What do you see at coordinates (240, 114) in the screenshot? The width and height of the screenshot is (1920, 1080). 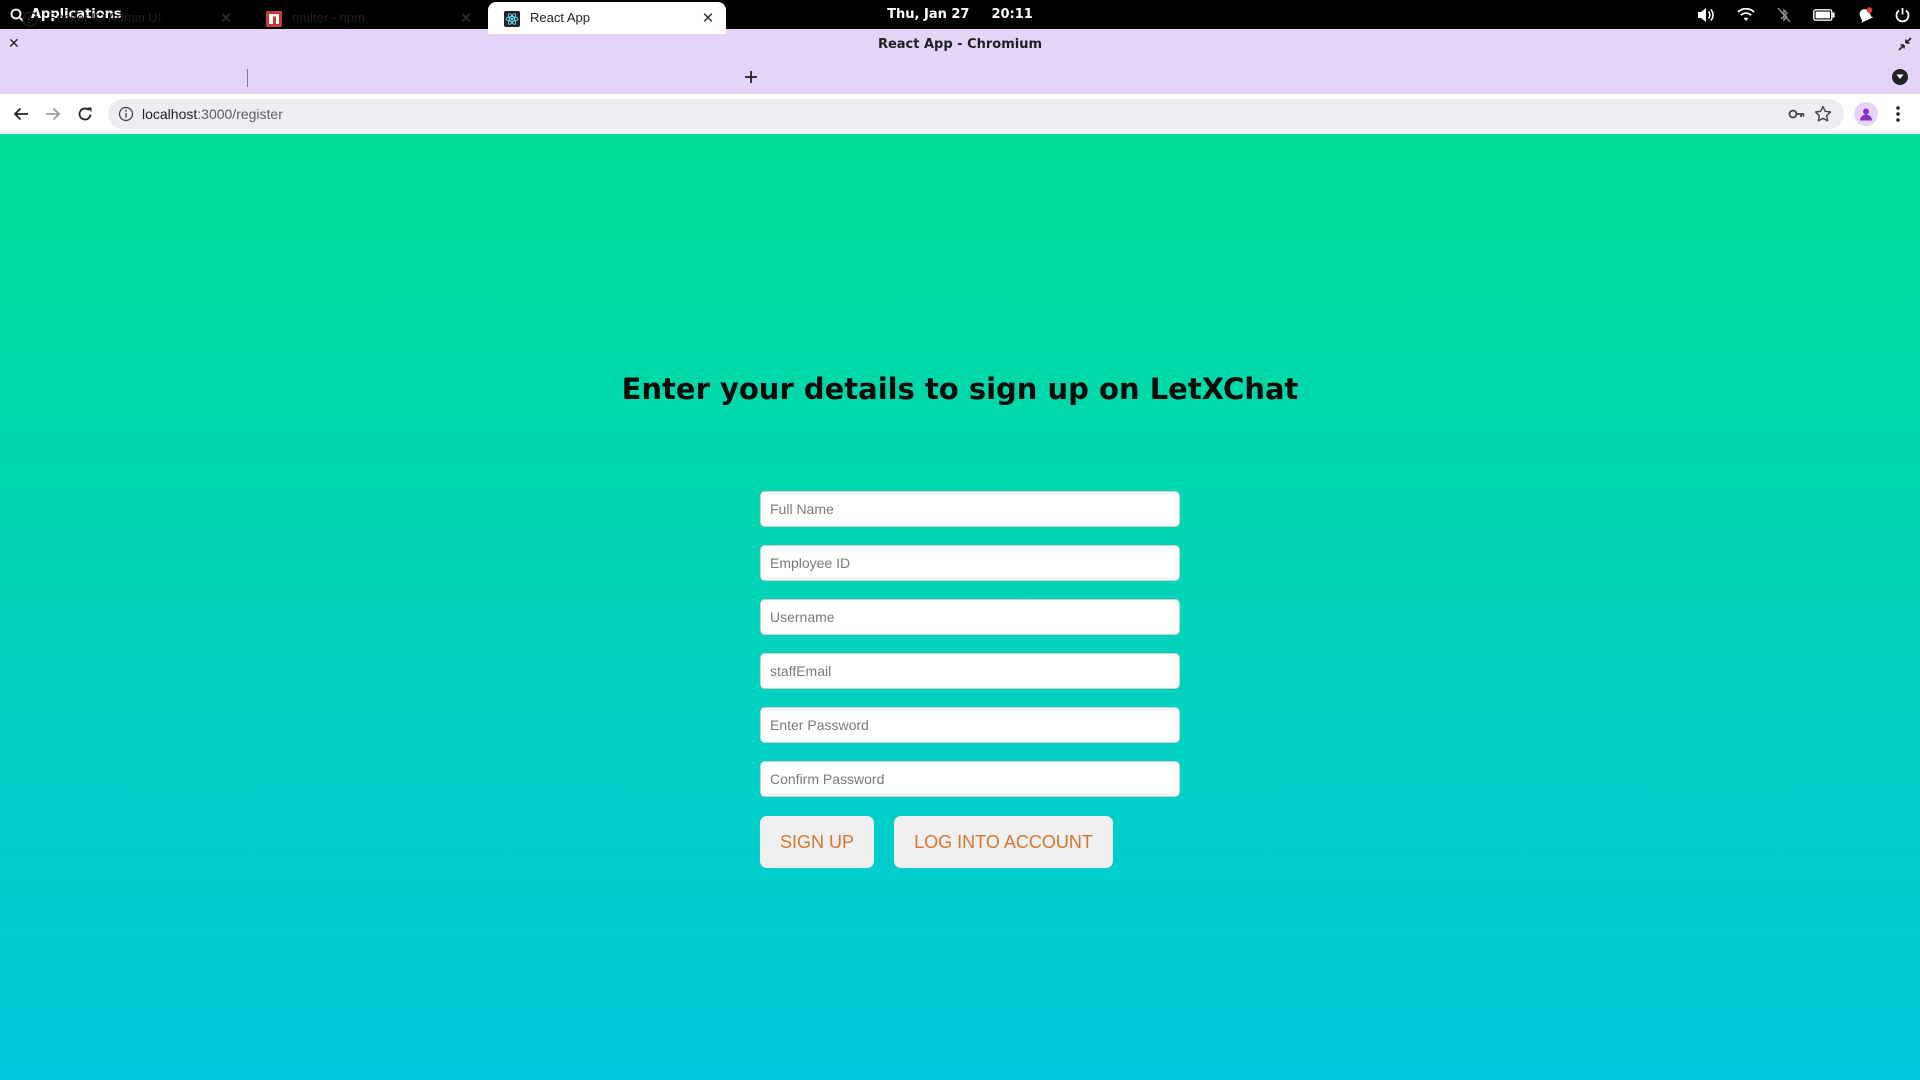 I see `url-path: :3000/register` at bounding box center [240, 114].